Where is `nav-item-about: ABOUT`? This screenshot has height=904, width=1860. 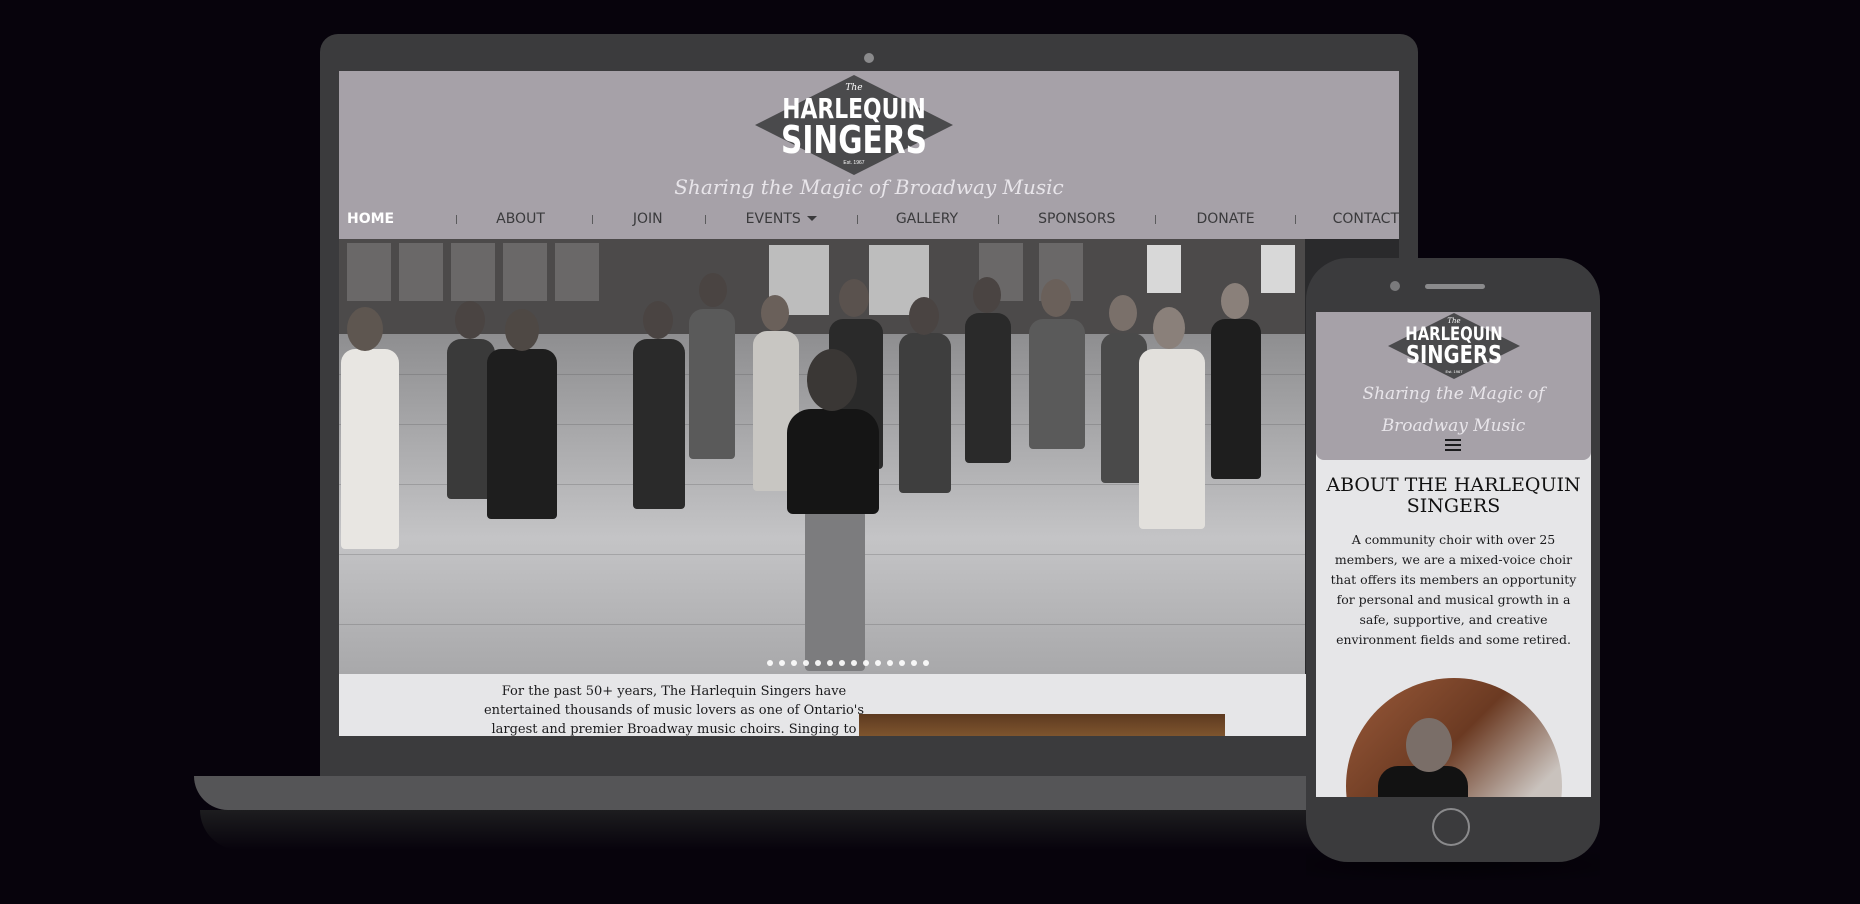
nav-item-about: ABOUT is located at coordinates (520, 219).